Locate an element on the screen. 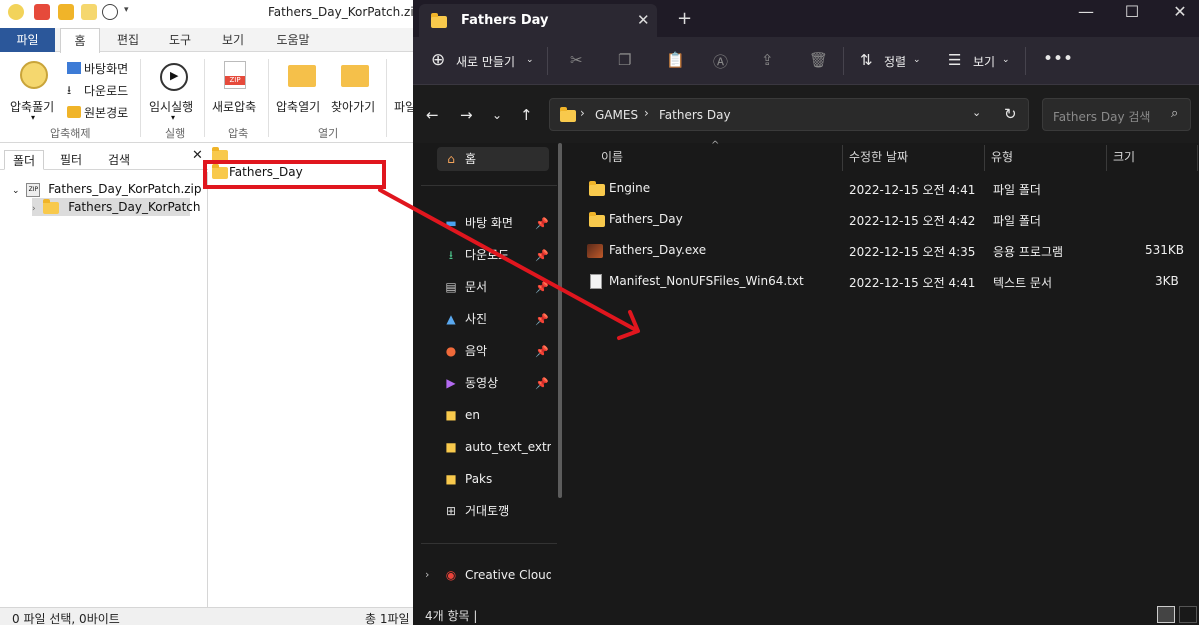 This screenshot has height=625, width=1199. annotation-overlay is located at coordinates (421, 250).